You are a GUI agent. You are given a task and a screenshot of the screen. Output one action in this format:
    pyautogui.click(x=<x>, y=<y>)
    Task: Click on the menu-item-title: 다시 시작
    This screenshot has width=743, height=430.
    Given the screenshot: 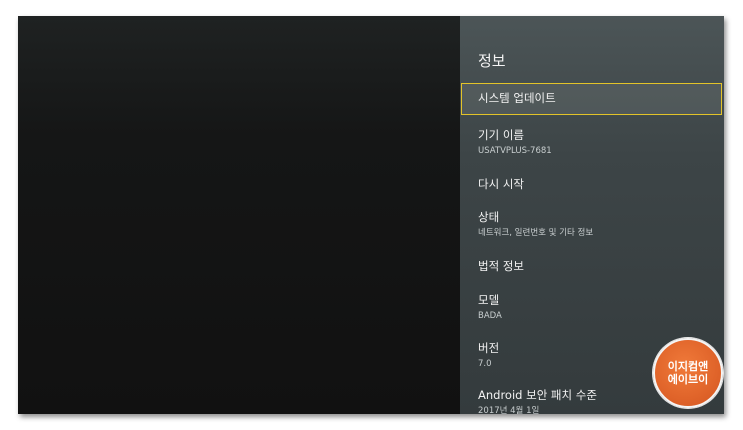 What is the action you would take?
    pyautogui.click(x=501, y=184)
    